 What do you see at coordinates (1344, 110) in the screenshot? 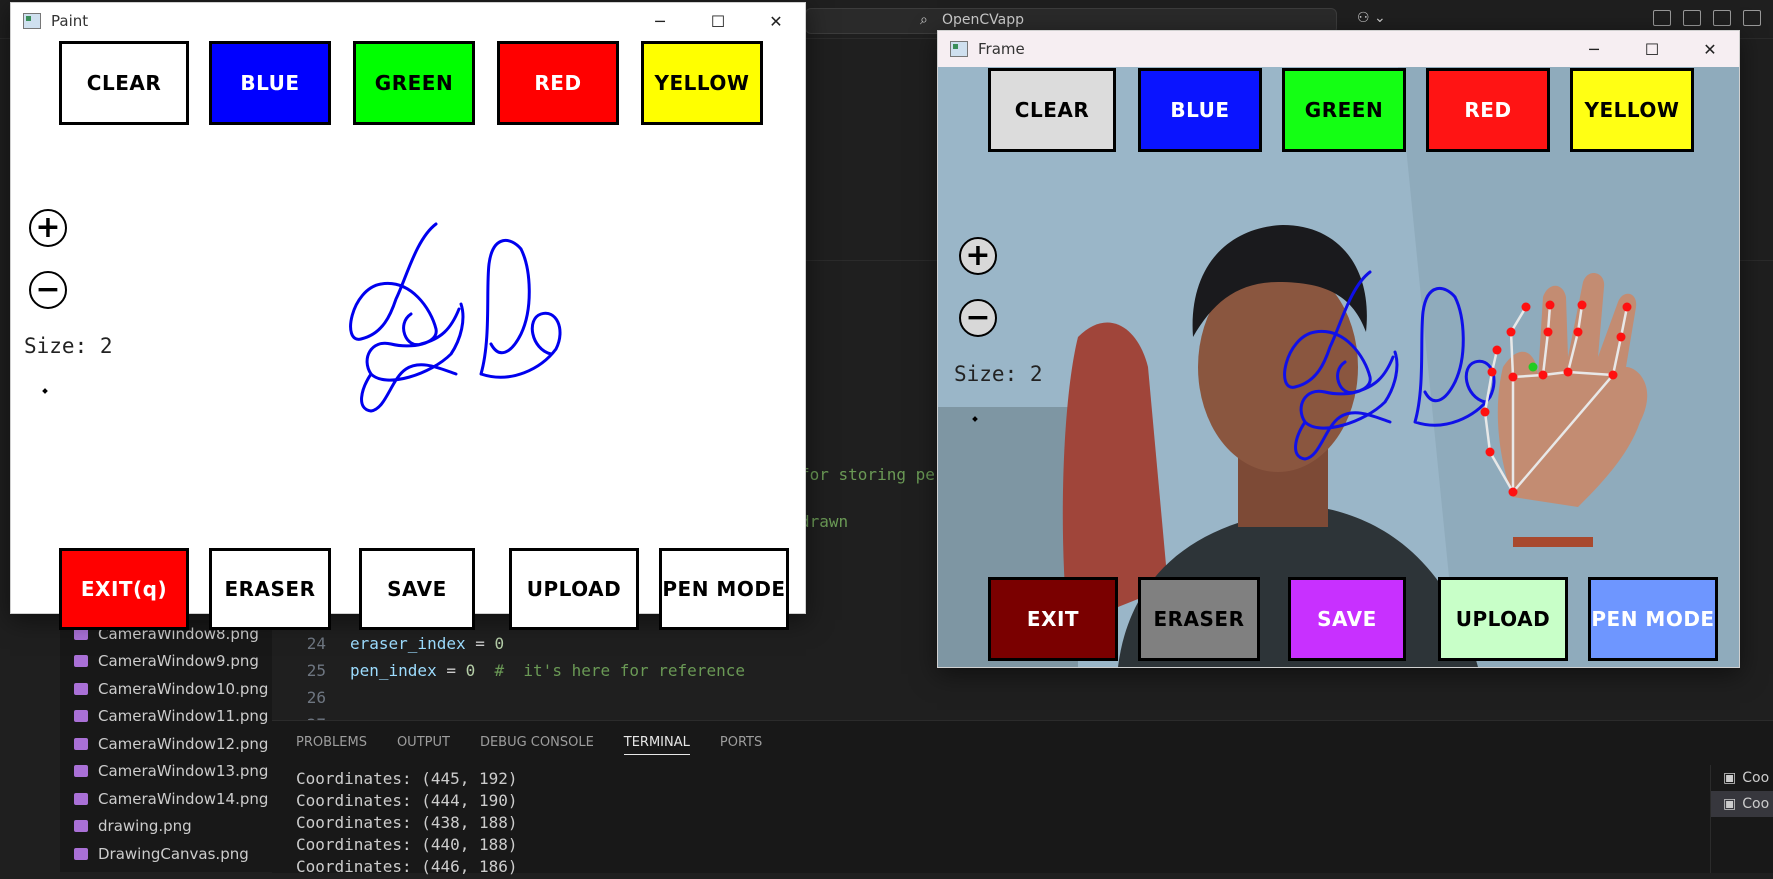
I see `frame-green-button: GREEN` at bounding box center [1344, 110].